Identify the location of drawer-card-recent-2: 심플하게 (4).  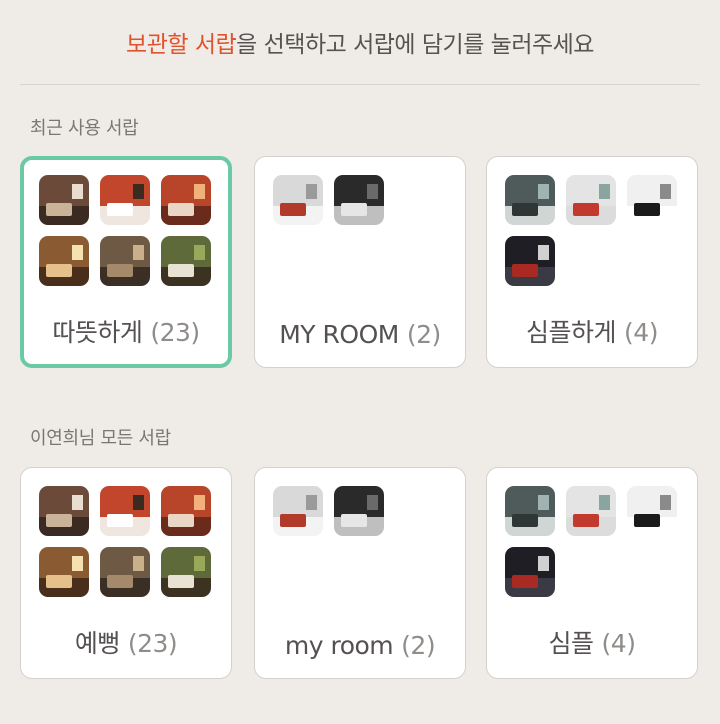
(592, 262).